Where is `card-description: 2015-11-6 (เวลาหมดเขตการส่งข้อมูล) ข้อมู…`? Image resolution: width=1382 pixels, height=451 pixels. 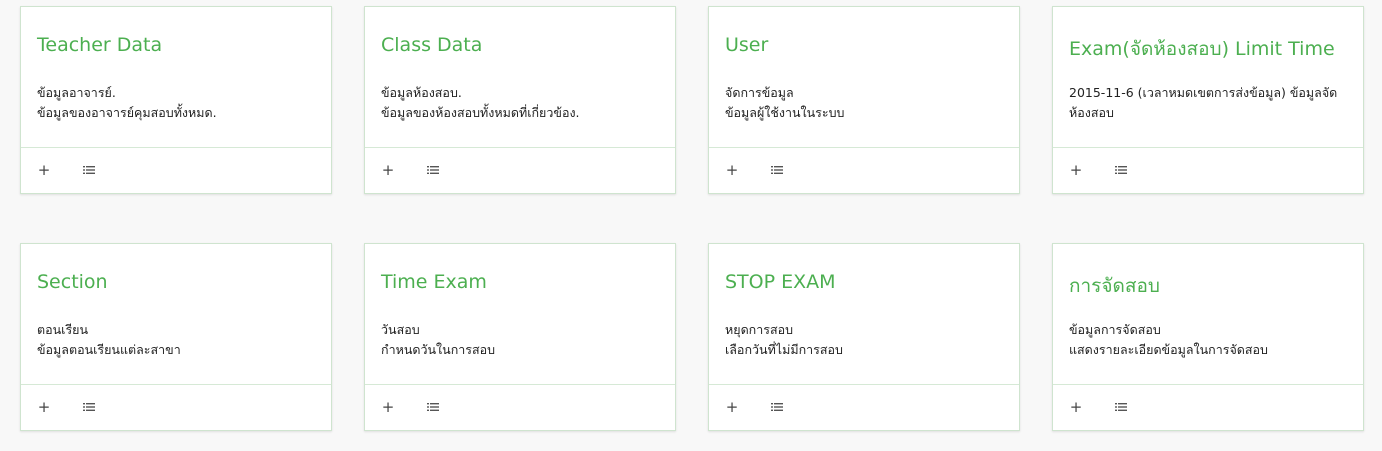
card-description: 2015-11-6 (เวลาหมดเขตการส่งข้อมูล) ข้อมู… is located at coordinates (1210, 103).